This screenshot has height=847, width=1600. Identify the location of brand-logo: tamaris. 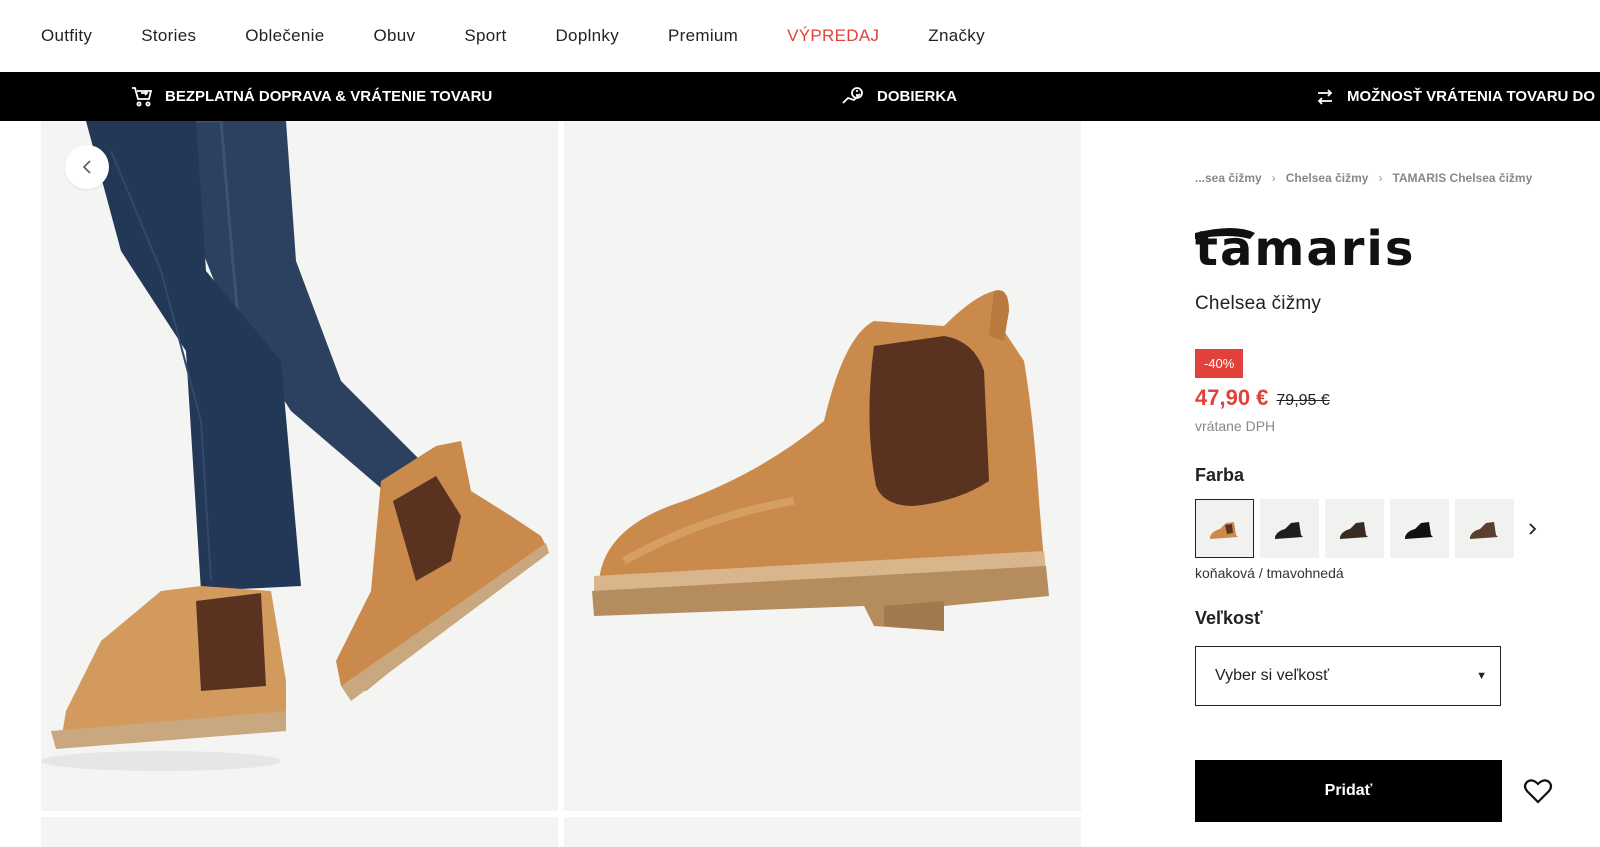
(1330, 249).